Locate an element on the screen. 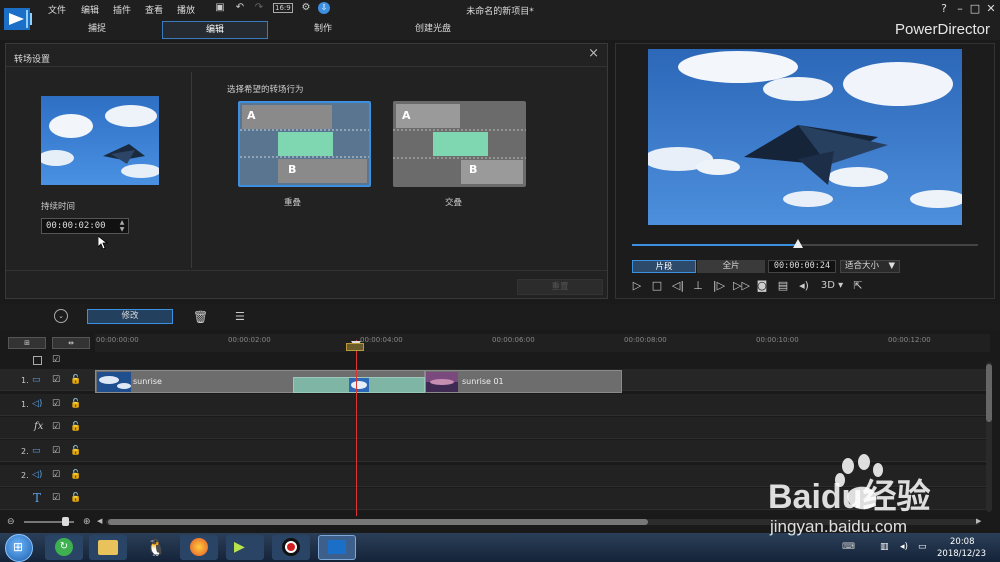  fast-forward-icon: ▷▷ is located at coordinates (741, 286).